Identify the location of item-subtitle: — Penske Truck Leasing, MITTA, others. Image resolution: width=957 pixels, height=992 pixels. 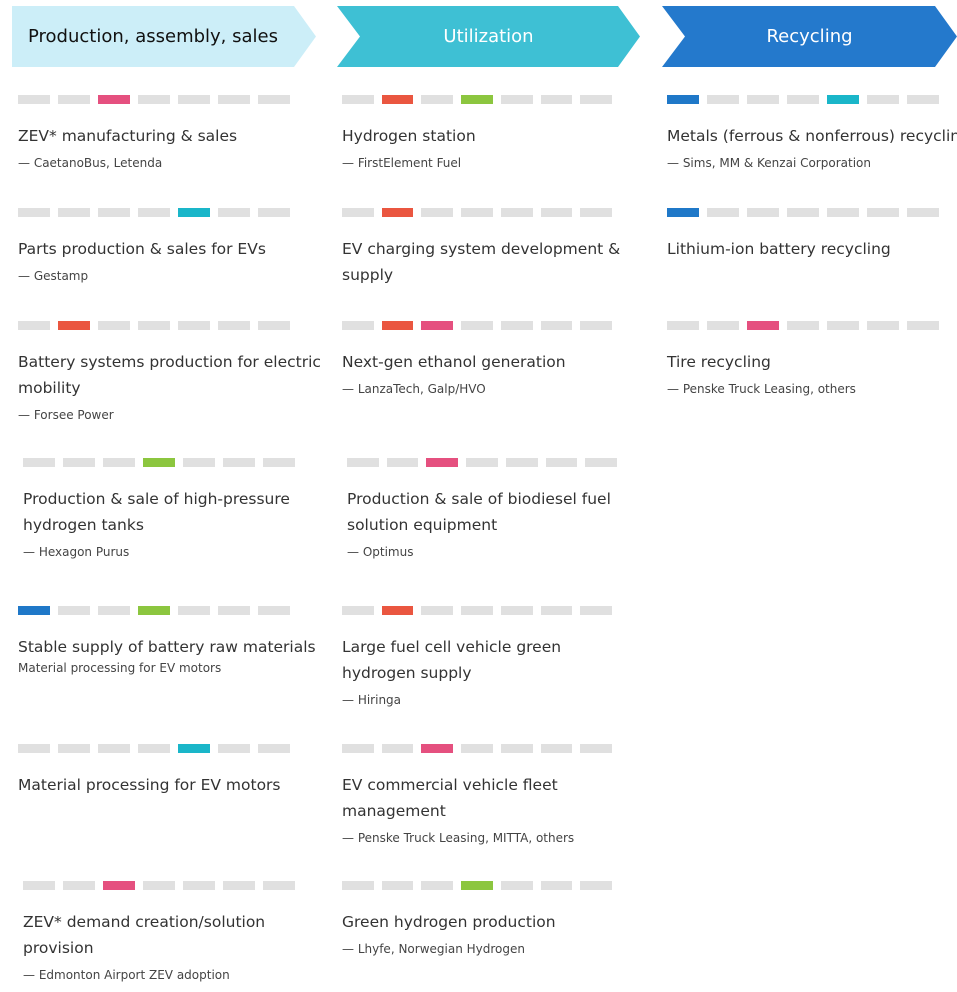
(458, 838).